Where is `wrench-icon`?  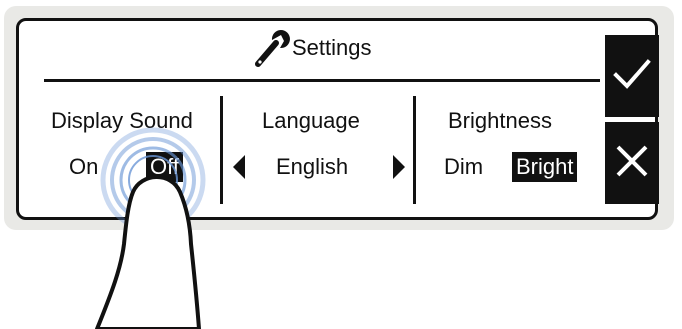
wrench-icon is located at coordinates (271, 48).